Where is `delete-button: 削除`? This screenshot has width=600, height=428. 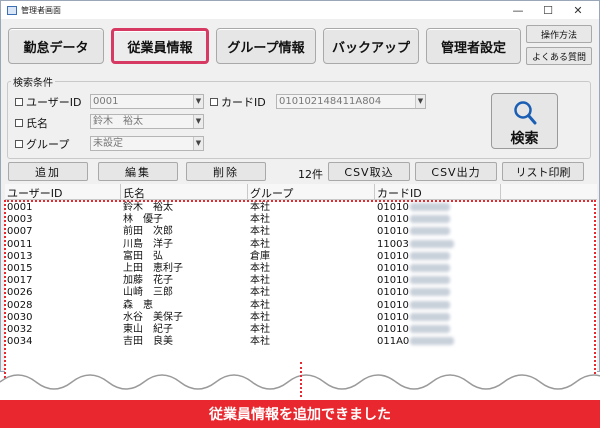 delete-button: 削除 is located at coordinates (226, 171).